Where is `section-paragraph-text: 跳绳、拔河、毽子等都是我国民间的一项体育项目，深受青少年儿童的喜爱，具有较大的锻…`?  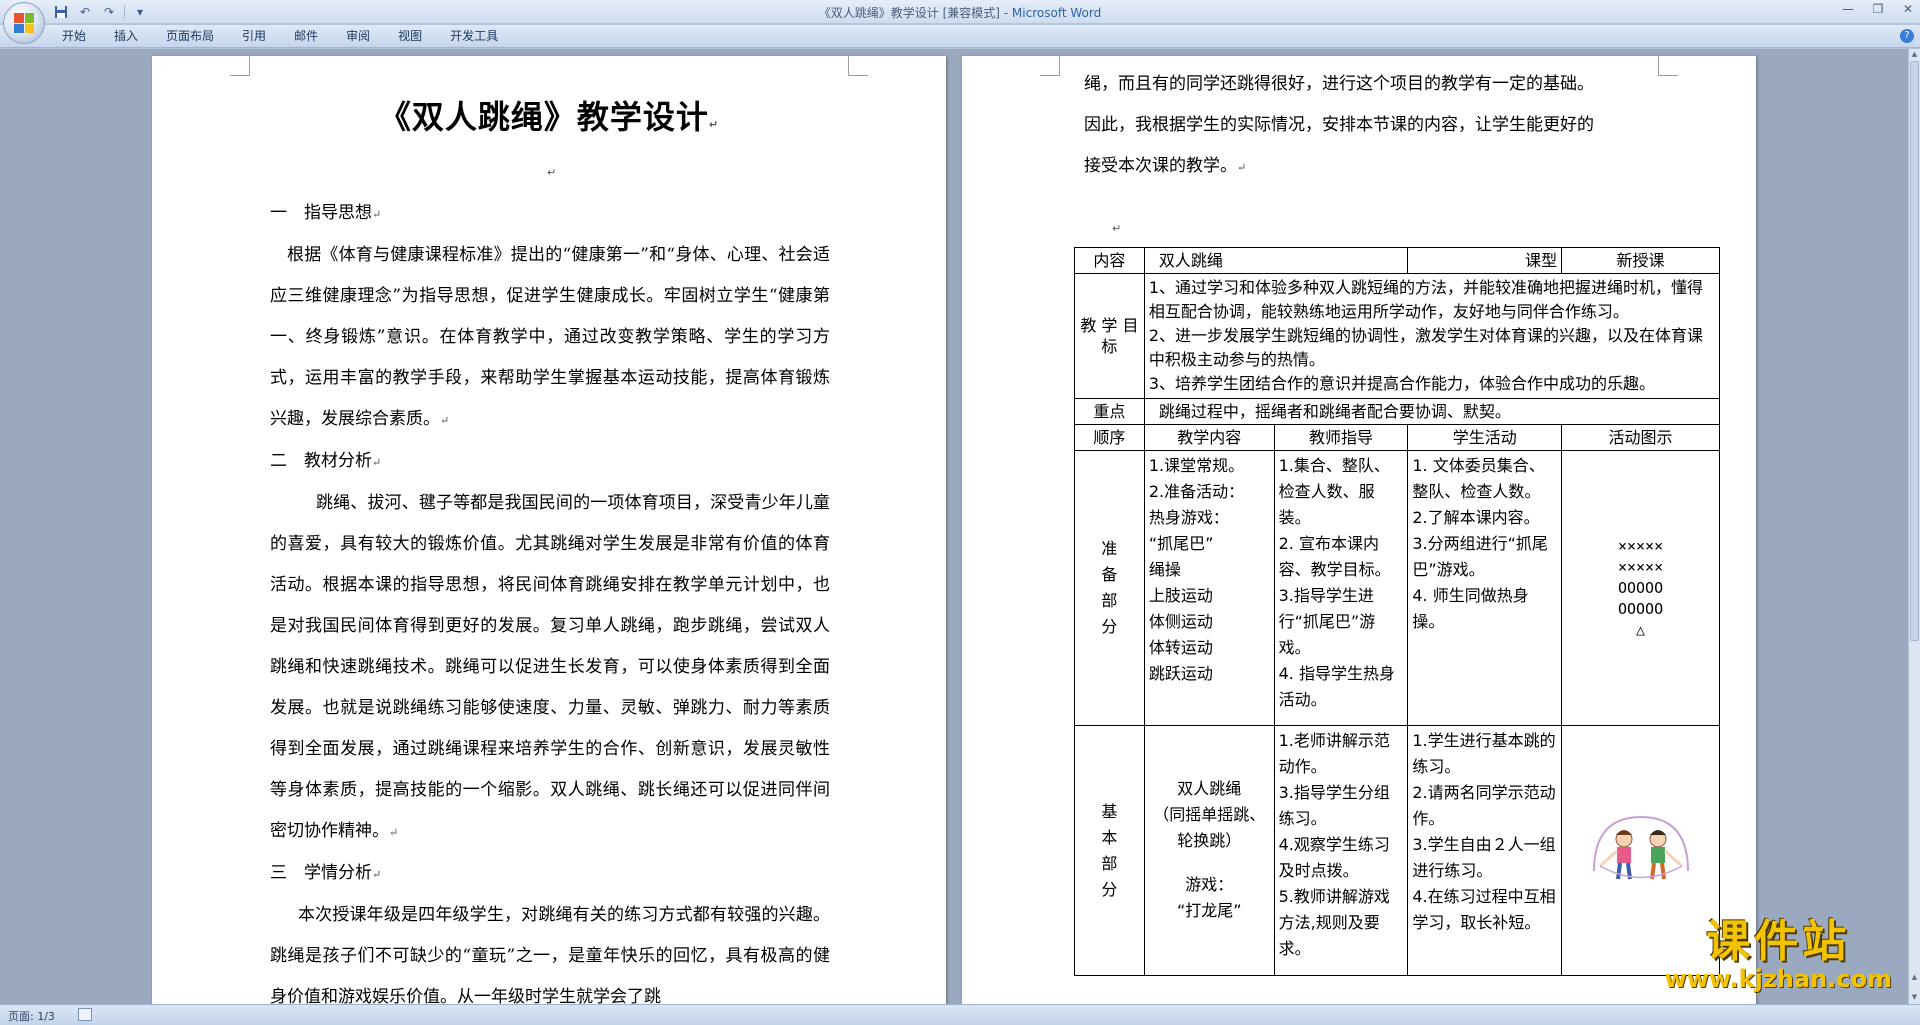
section-paragraph-text: 跳绳、拔河、毽子等都是我国民间的一项体育项目，深受青少年儿童的喜爱，具有较大的锻… is located at coordinates (550, 667).